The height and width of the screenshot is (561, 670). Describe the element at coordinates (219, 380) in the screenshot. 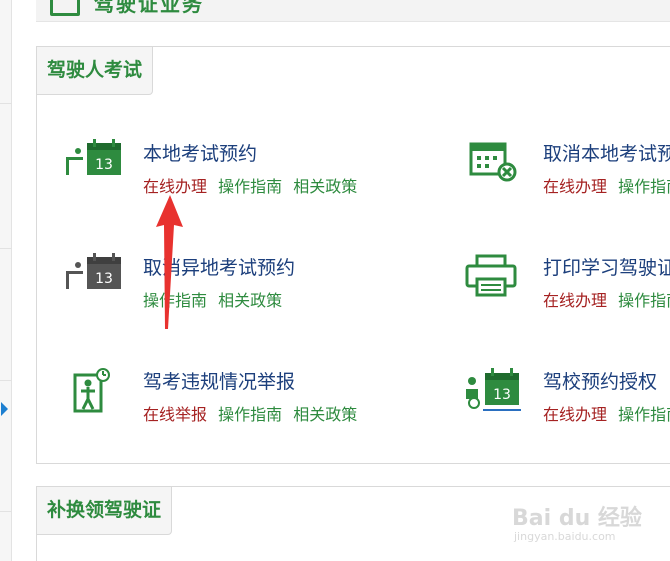

I see `service-item-name: 驾考违规情况举报` at that location.